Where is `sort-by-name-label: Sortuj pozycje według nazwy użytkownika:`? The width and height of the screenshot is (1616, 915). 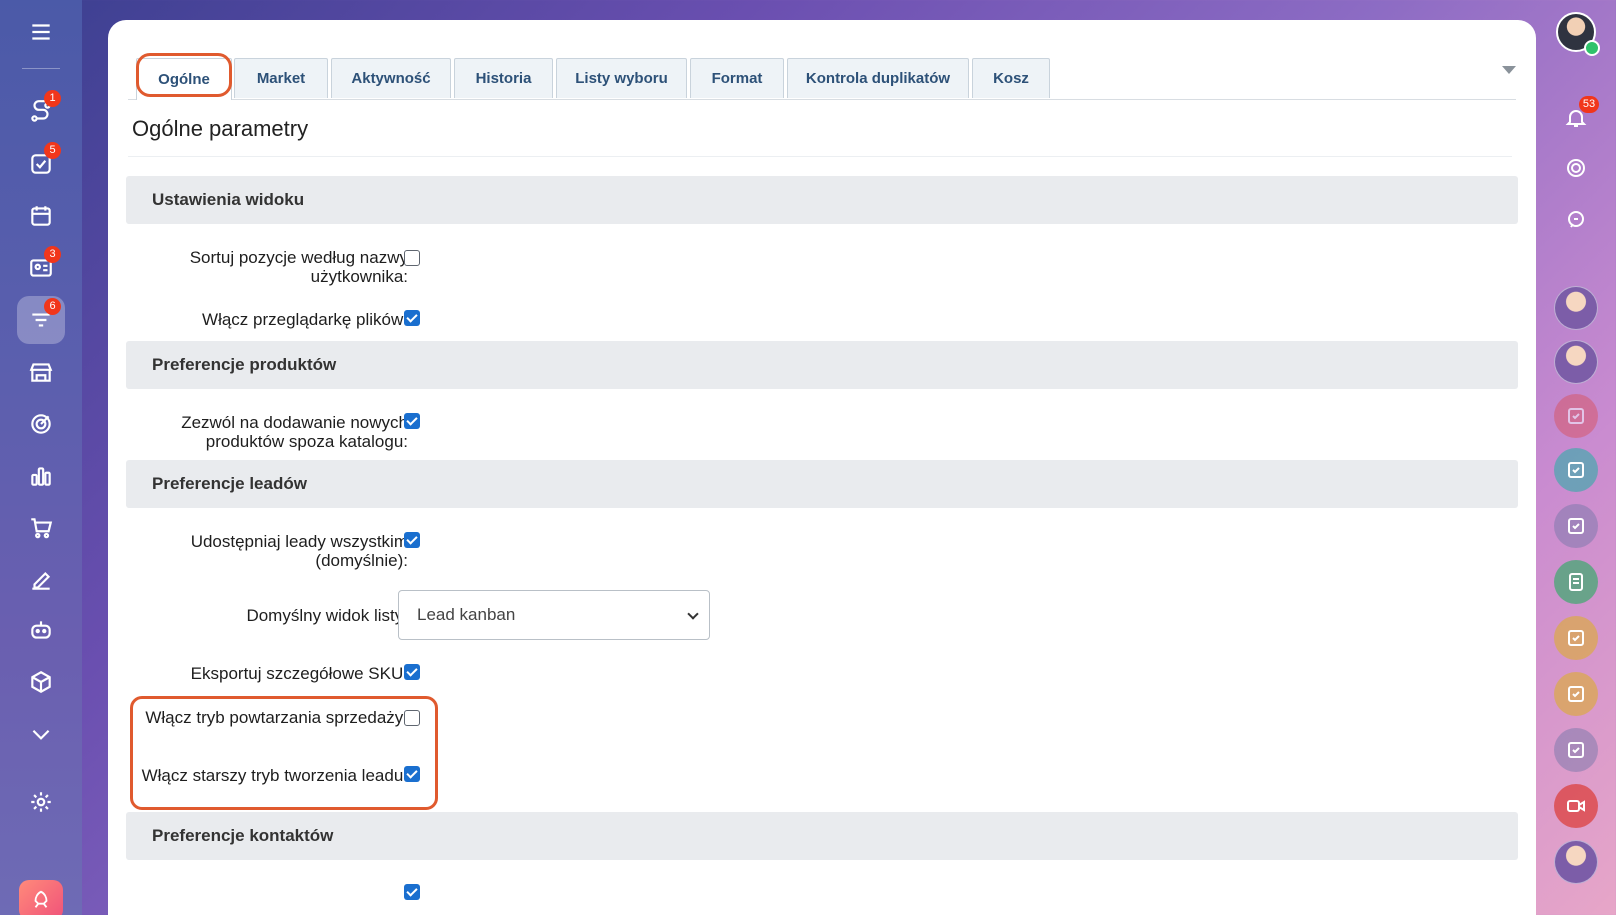
sort-by-name-label: Sortuj pozycje według nazwy użytkownika: is located at coordinates (298, 267).